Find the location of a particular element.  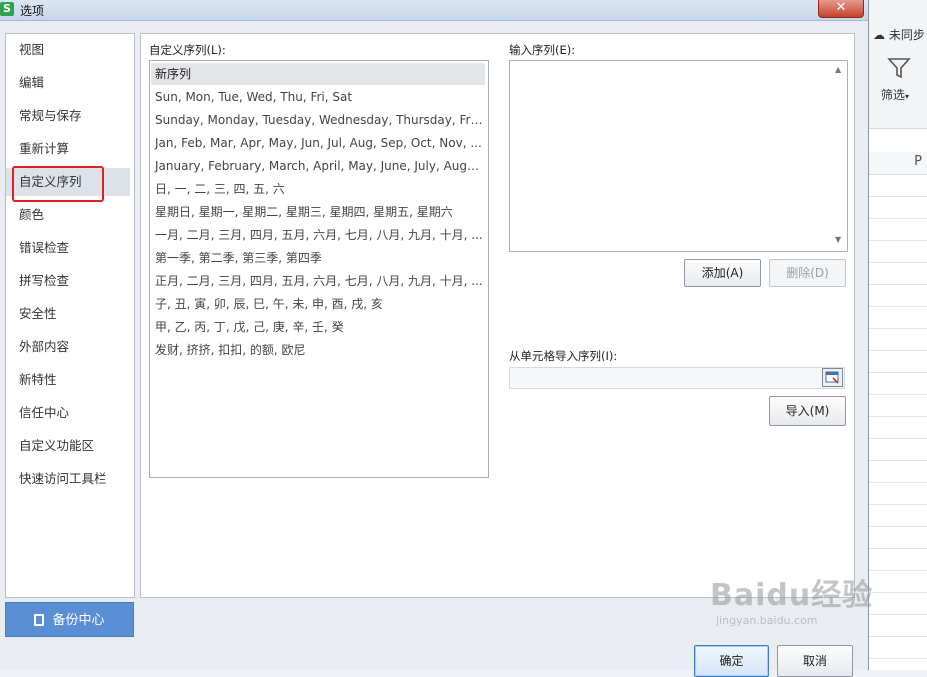

column-header: P is located at coordinates (898, 163).